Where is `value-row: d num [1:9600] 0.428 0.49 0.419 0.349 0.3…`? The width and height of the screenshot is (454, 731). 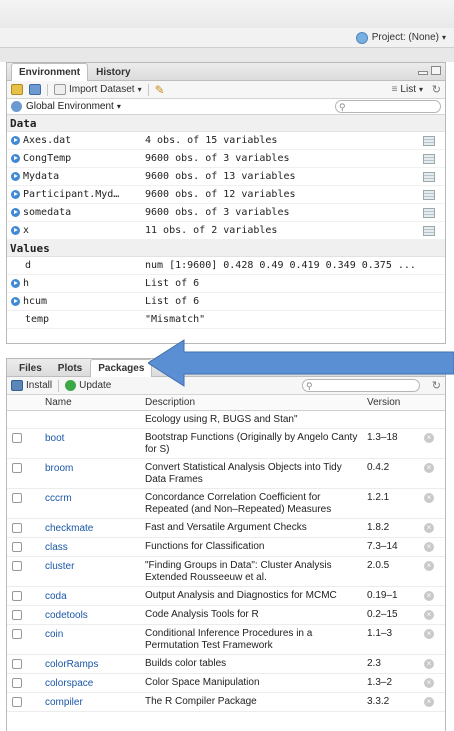
value-row: d num [1:9600] 0.428 0.49 0.419 0.349 0.3… is located at coordinates (226, 266).